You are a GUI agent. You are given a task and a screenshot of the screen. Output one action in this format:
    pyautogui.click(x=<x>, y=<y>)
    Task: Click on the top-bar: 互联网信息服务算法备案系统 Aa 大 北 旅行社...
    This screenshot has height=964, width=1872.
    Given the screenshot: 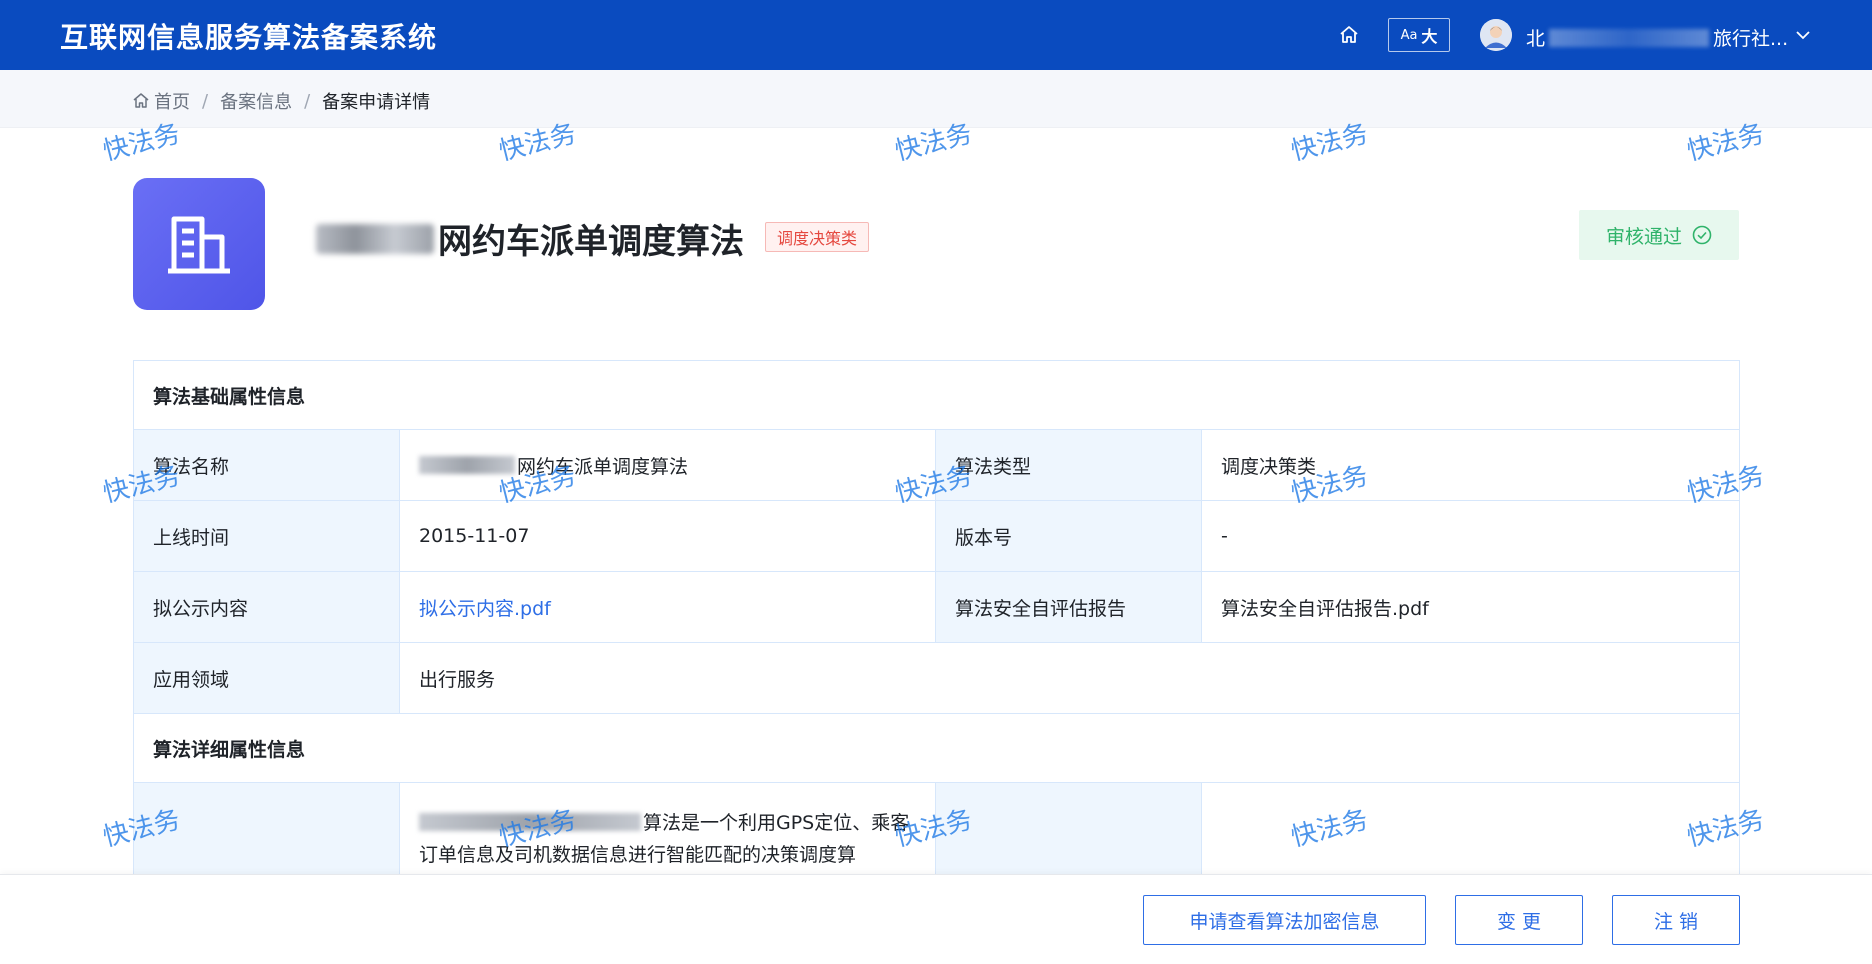 What is the action you would take?
    pyautogui.click(x=936, y=35)
    